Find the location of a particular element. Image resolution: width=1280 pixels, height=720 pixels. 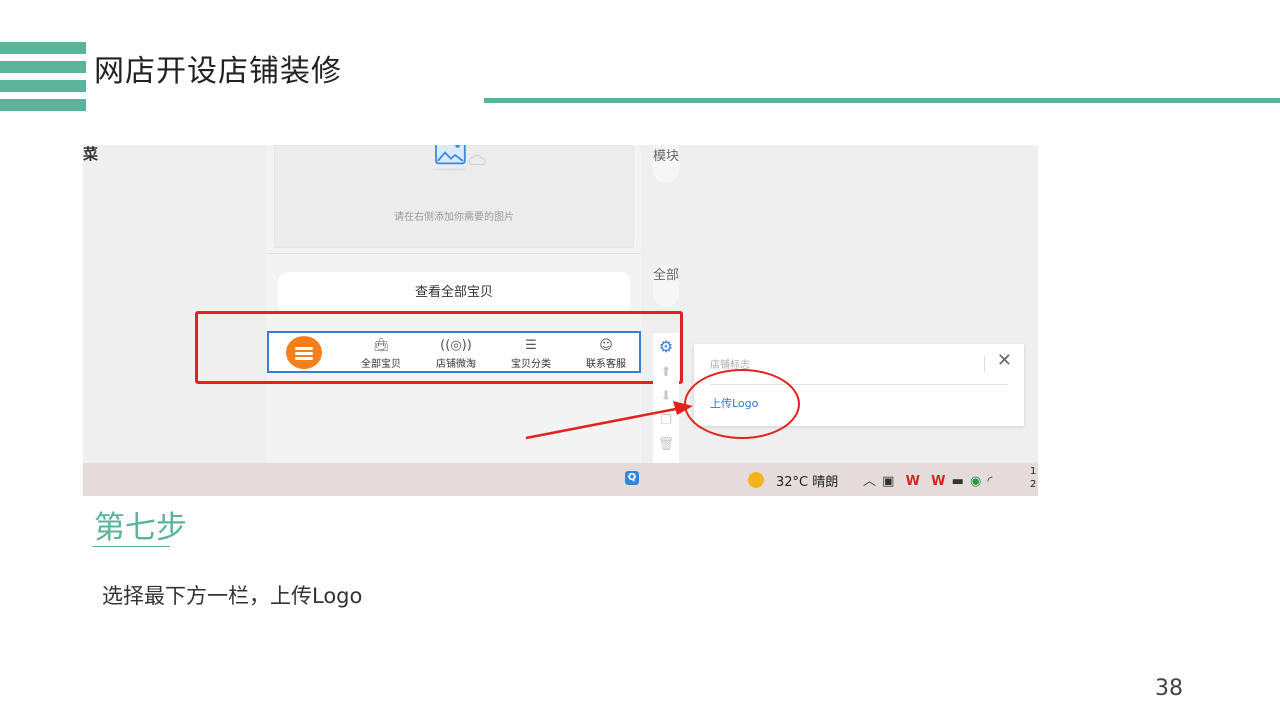

slide-title: 网店开设店铺装修 is located at coordinates (218, 71).